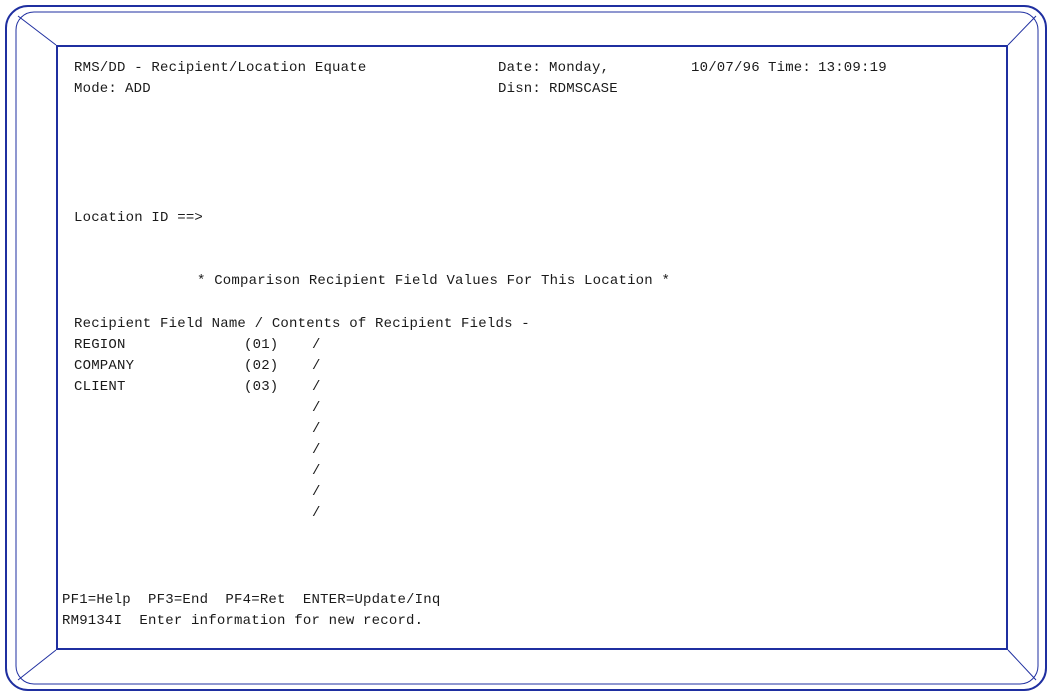 The height and width of the screenshot is (696, 1053). Describe the element at coordinates (852, 68) in the screenshot. I see `time-value: 13:09:19` at that location.